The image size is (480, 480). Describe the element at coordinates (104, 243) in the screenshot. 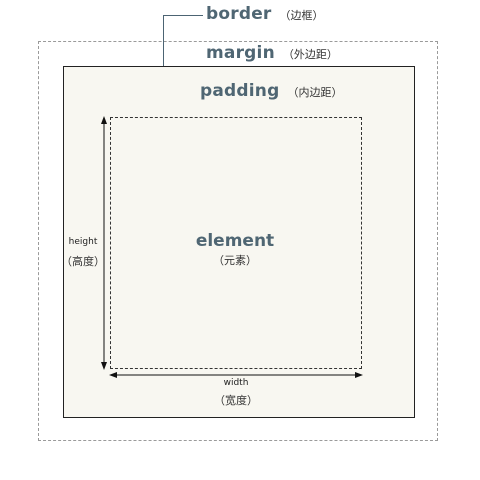

I see `height-arrow` at that location.